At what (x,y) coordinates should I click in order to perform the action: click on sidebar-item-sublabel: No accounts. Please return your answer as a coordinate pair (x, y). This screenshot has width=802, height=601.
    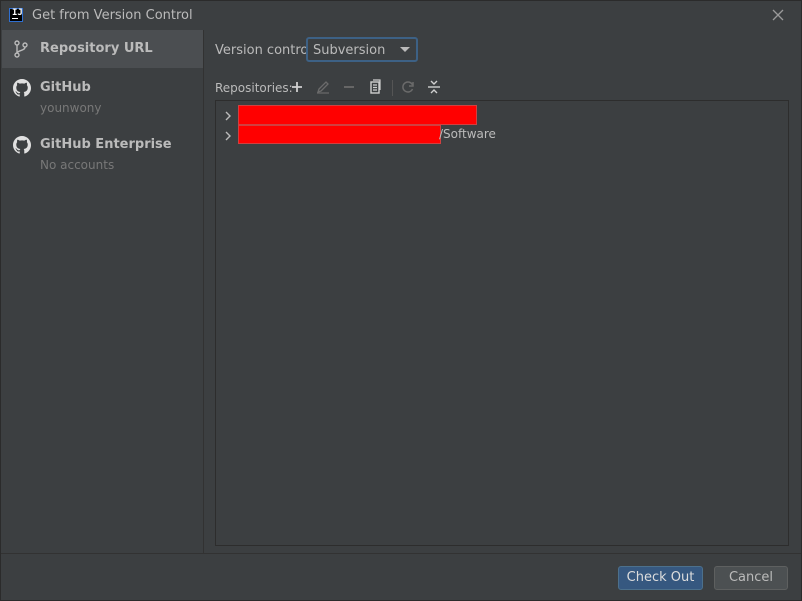
    Looking at the image, I should click on (77, 165).